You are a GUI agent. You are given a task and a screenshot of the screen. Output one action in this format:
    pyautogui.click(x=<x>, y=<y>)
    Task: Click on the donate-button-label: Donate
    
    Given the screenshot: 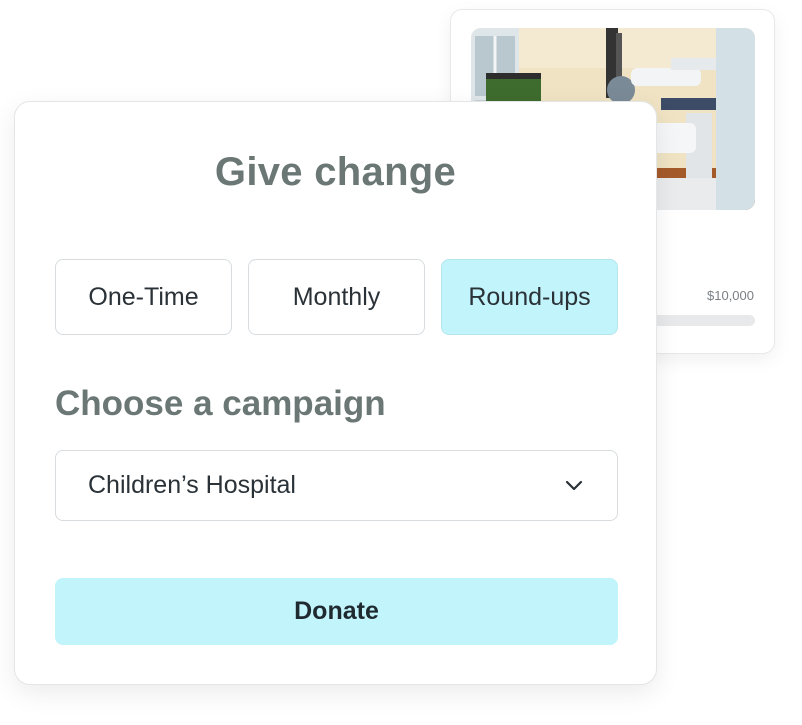 What is the action you would take?
    pyautogui.click(x=336, y=611)
    